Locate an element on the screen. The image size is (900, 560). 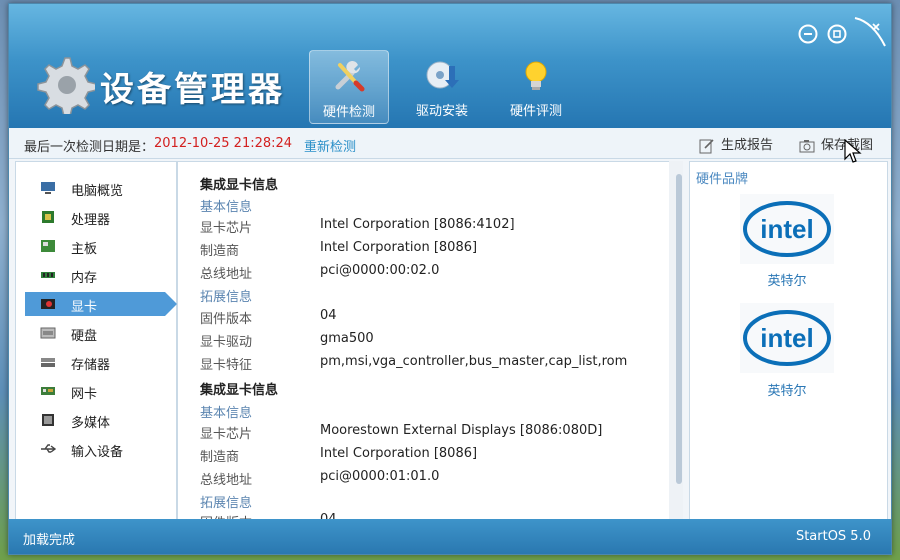
sidebar-item-input: 输入设备 is located at coordinates (95, 449).